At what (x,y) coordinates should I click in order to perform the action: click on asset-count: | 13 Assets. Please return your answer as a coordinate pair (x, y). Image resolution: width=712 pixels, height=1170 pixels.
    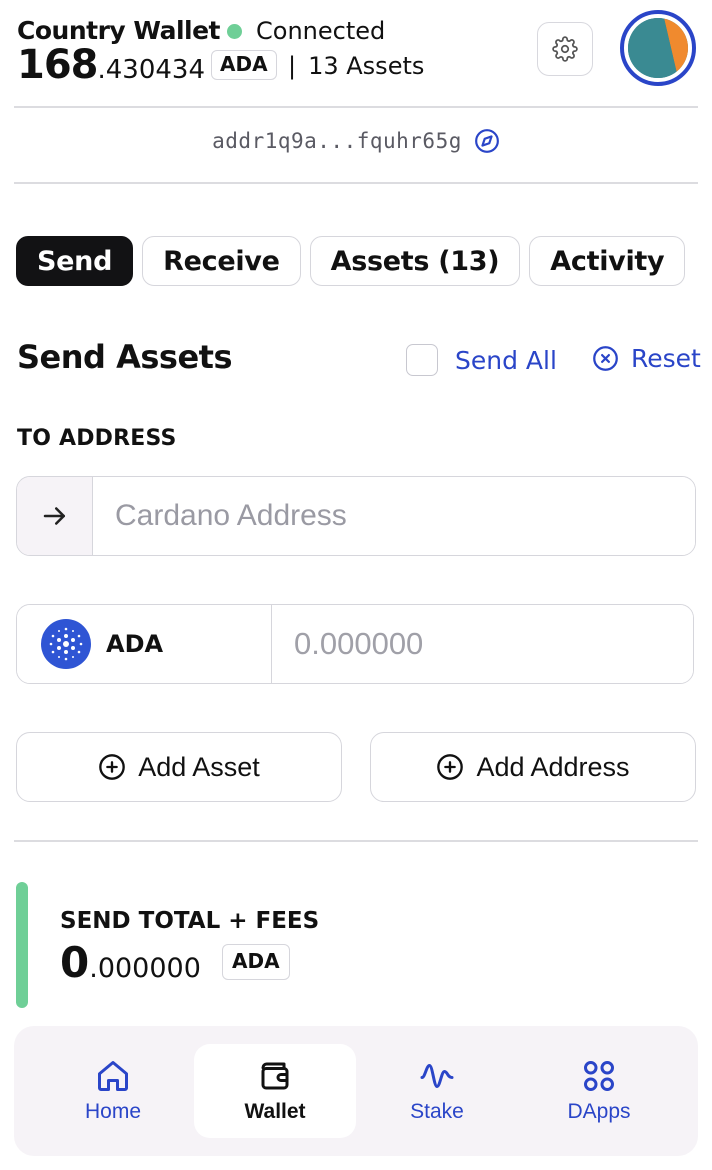
    Looking at the image, I should click on (356, 66).